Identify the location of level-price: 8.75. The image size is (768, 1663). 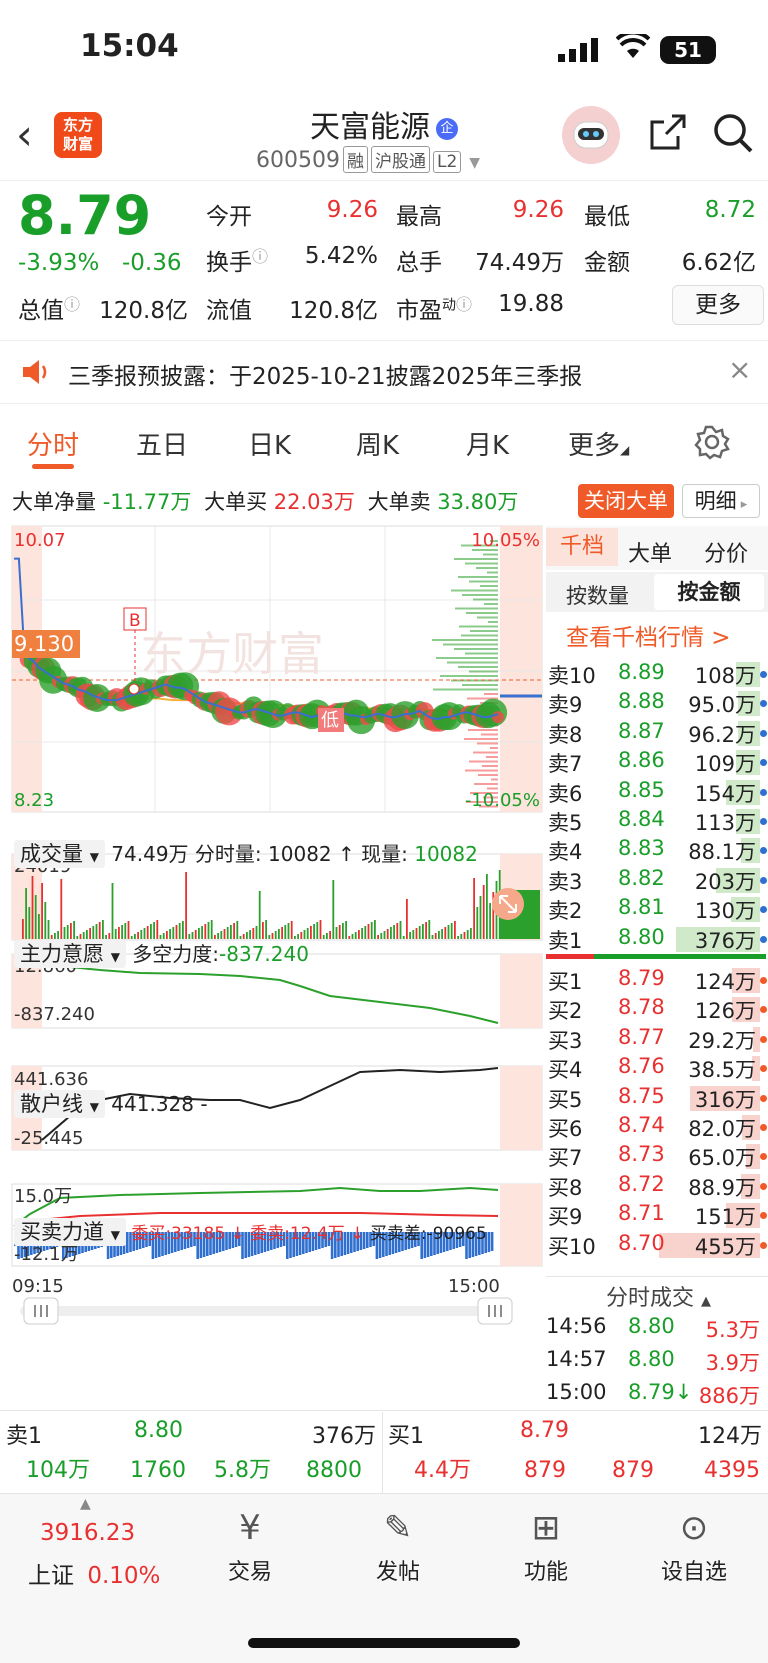
(641, 1095).